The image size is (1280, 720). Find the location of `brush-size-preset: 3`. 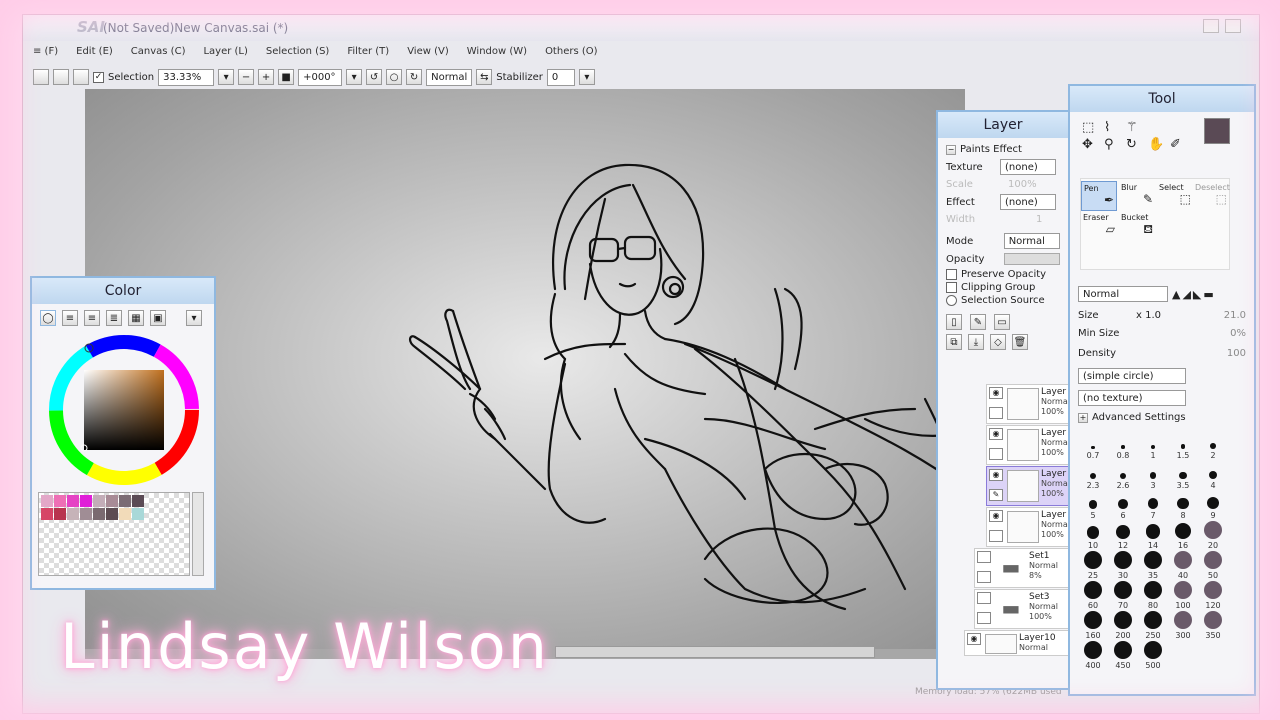

brush-size-preset: 3 is located at coordinates (1153, 475).